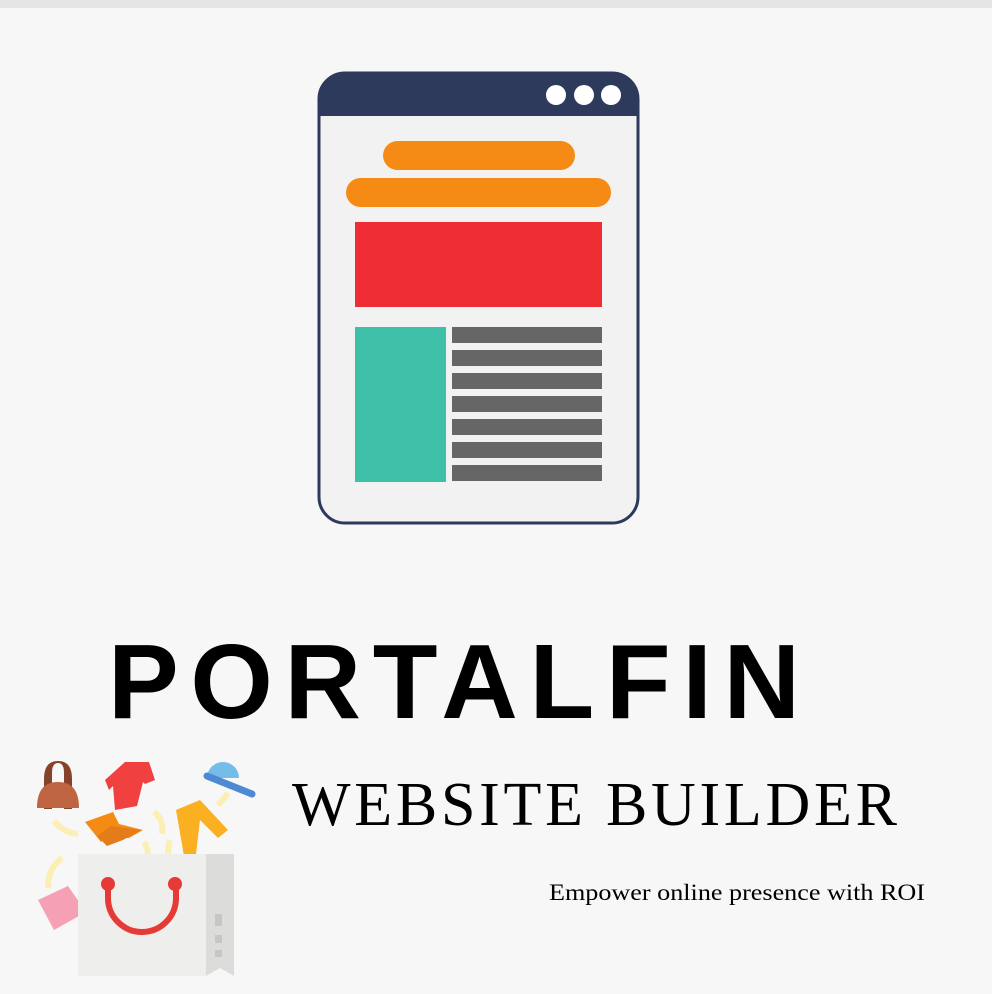 The height and width of the screenshot is (994, 992). I want to click on brand-subtitle: WEBSITE BUILDER, so click(595, 805).